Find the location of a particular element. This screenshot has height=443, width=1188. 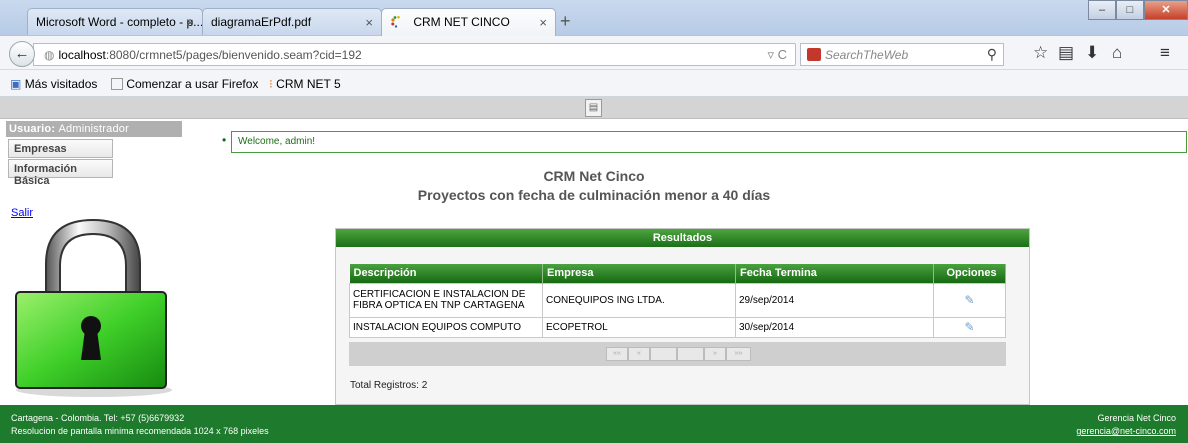

last-page-button: »» is located at coordinates (738, 354).